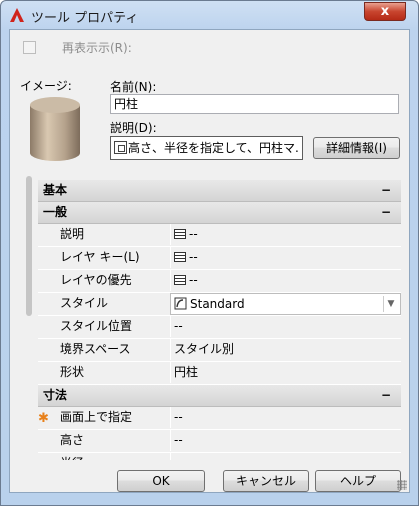 The height and width of the screenshot is (506, 419). What do you see at coordinates (104, 303) in the screenshot?
I see `property-key: スタイル` at bounding box center [104, 303].